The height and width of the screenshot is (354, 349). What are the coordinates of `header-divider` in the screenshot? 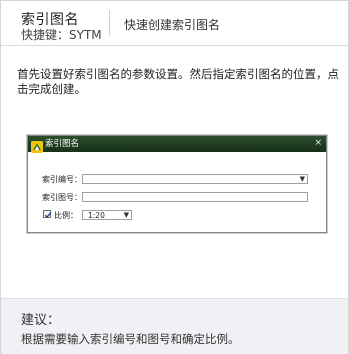 It's located at (109, 23).